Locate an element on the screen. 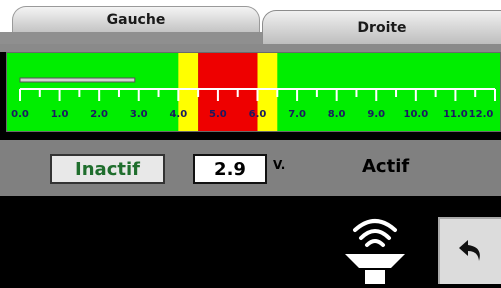  back-button is located at coordinates (469, 250).